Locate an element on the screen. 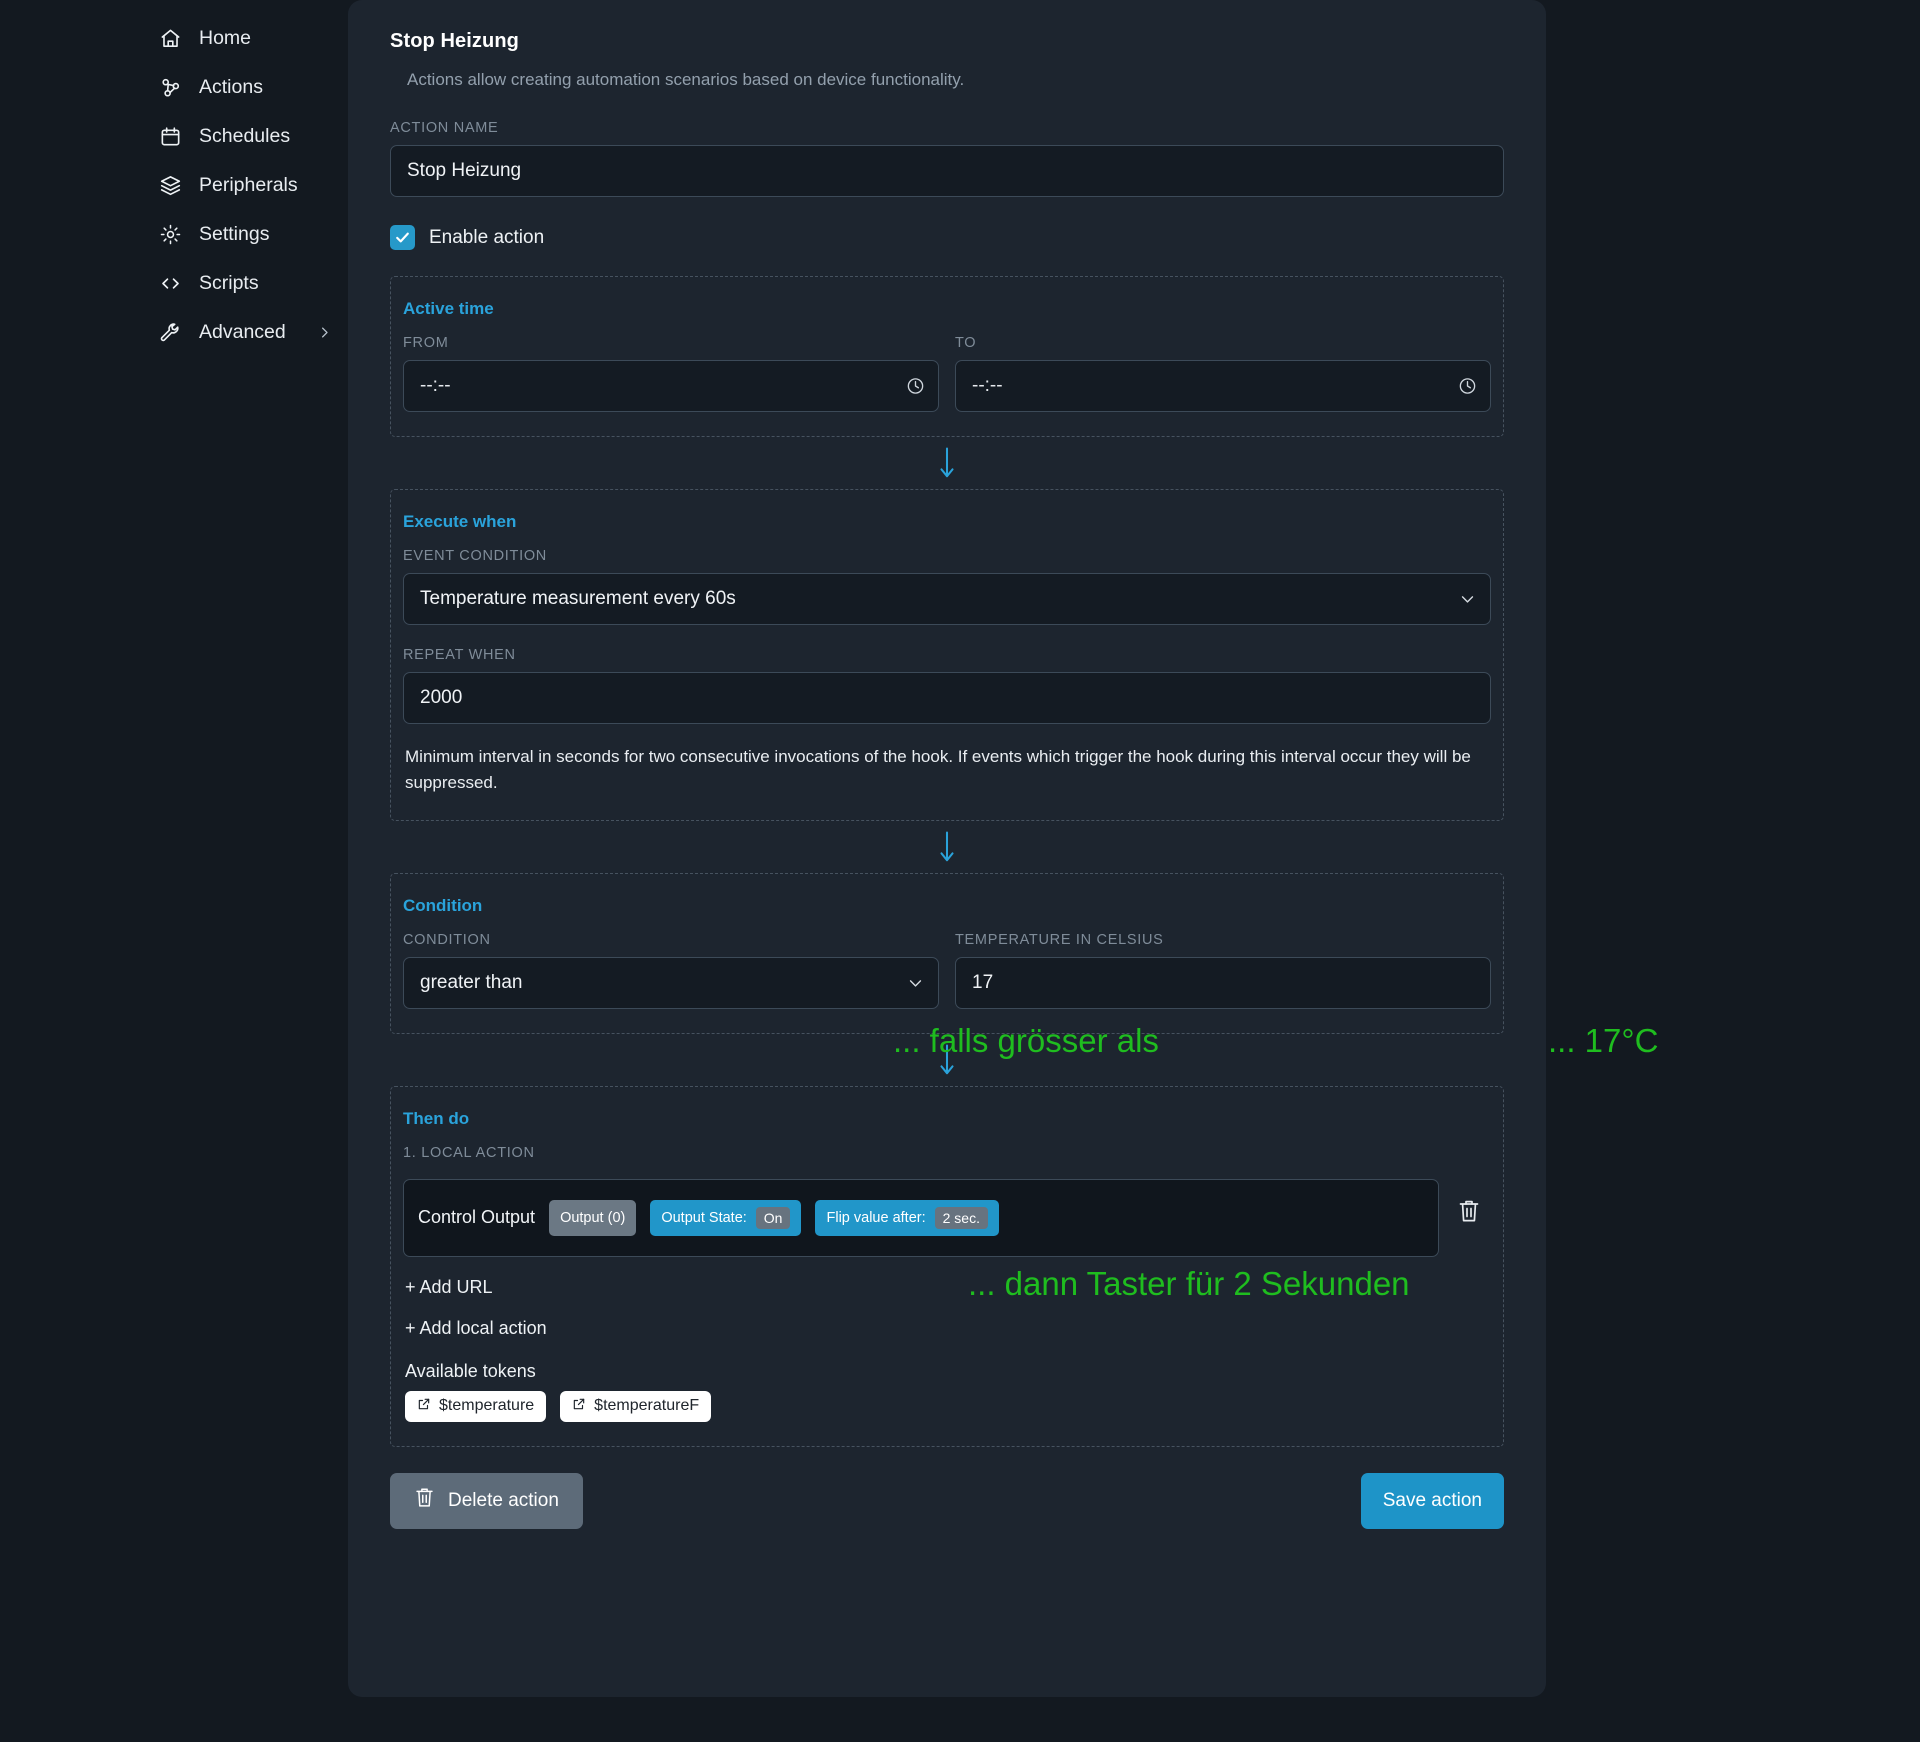  token-temperature-f: $temperatureF is located at coordinates (636, 1406).